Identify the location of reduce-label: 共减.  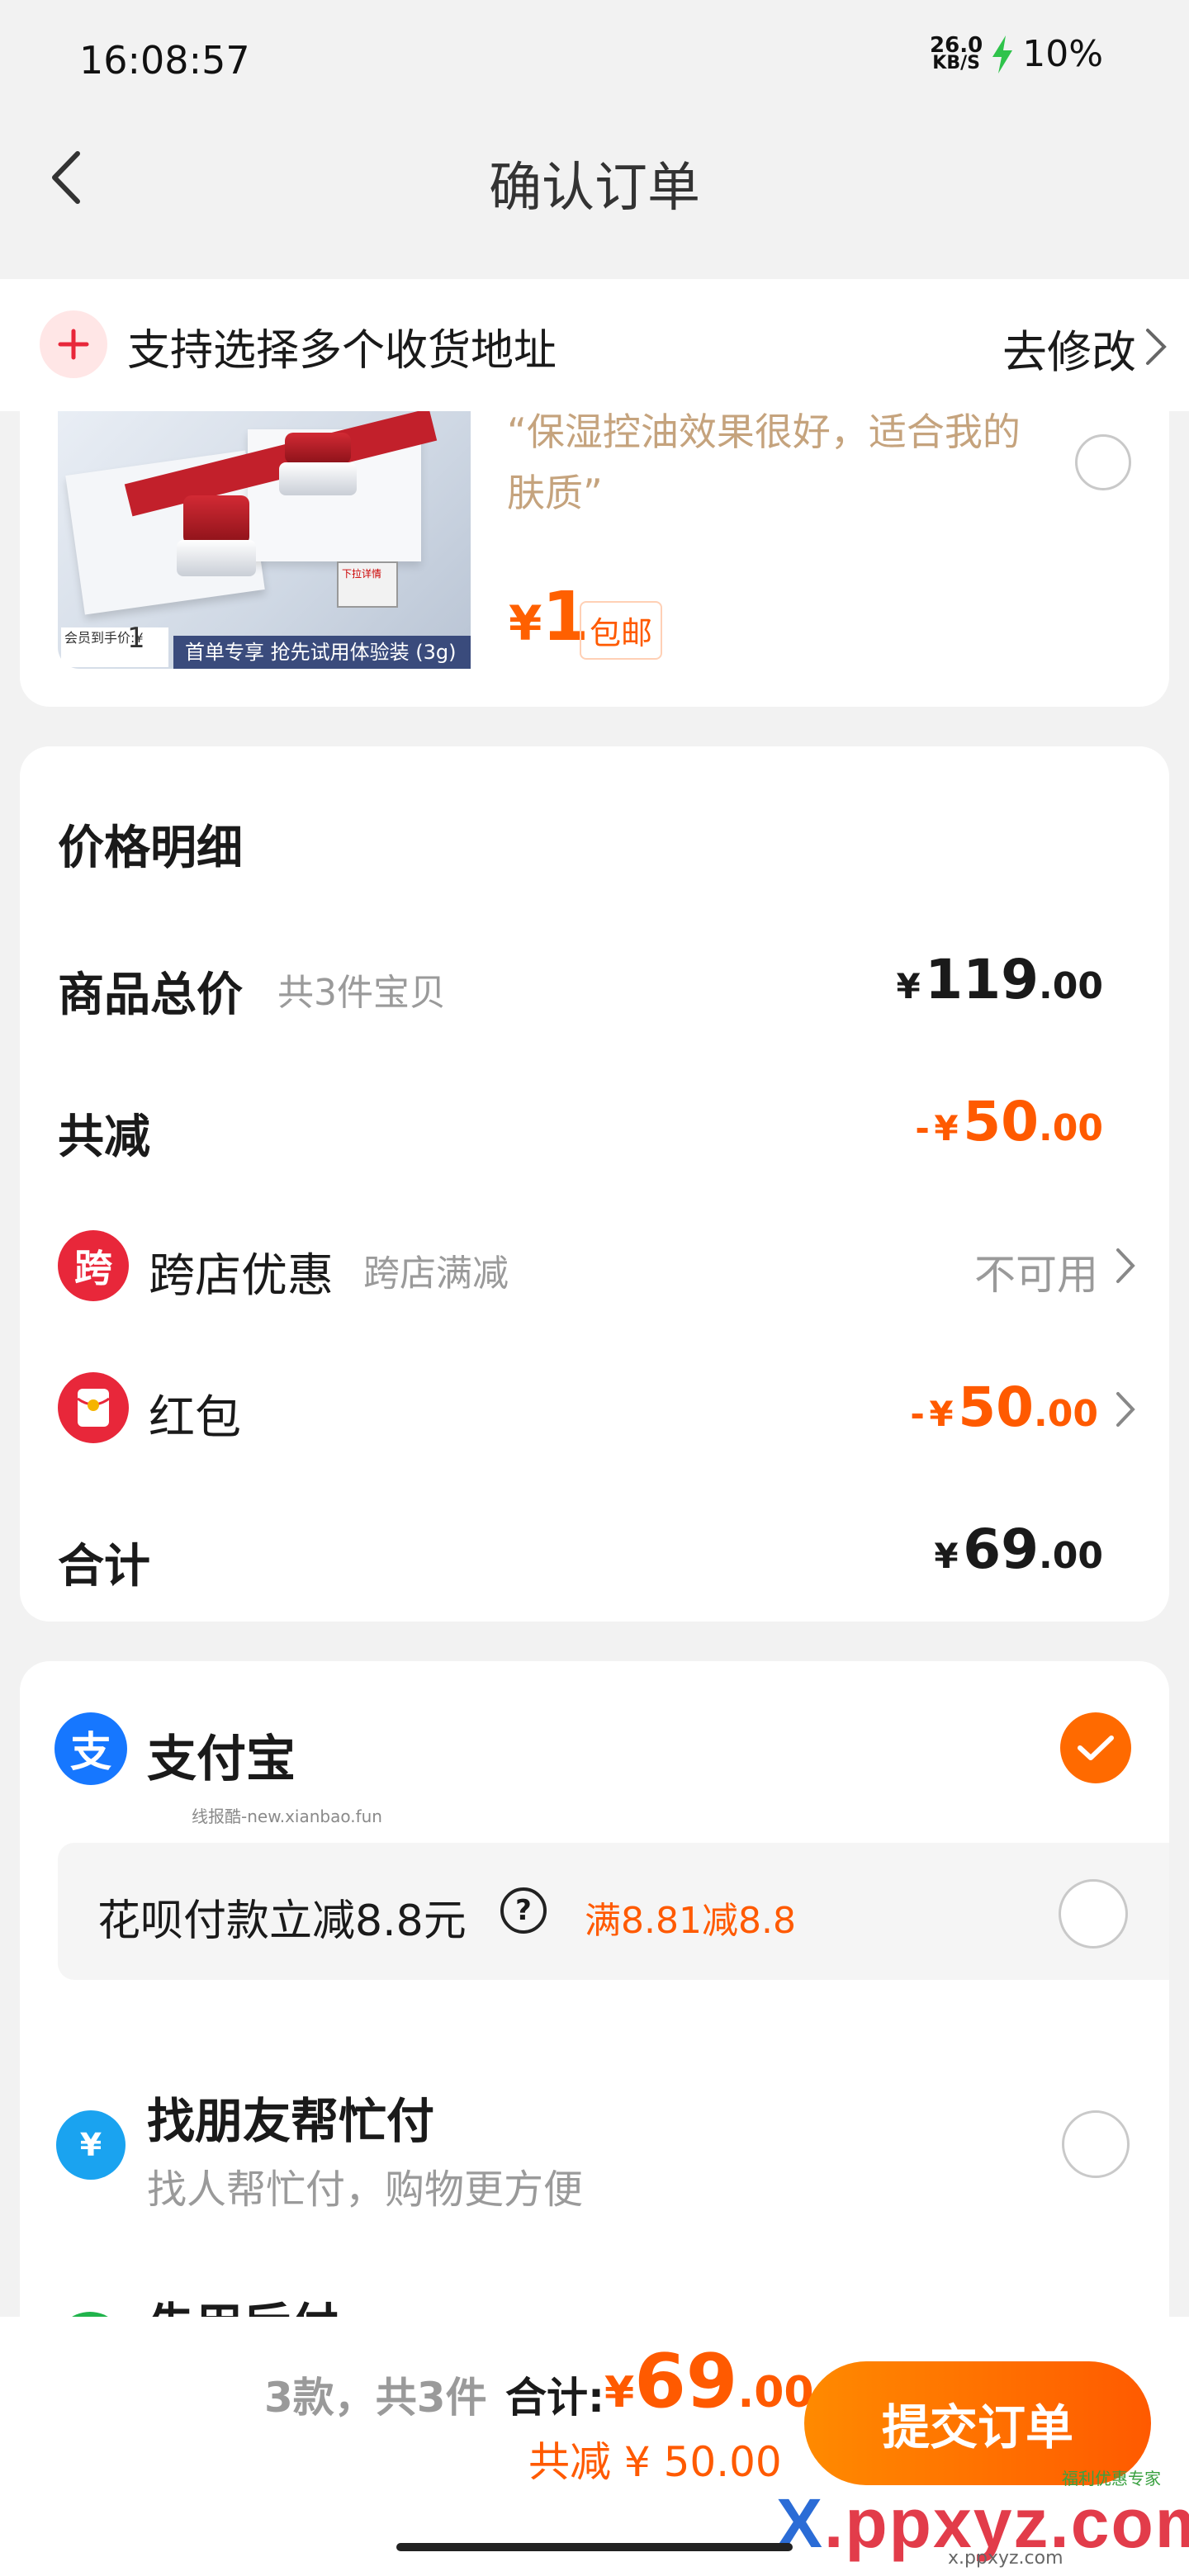
(104, 1137).